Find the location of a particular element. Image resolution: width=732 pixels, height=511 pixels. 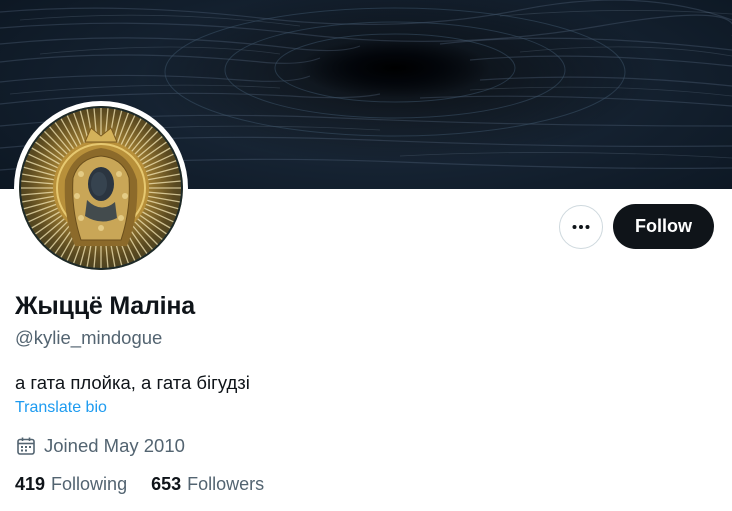

followers-count: 653 is located at coordinates (166, 484).